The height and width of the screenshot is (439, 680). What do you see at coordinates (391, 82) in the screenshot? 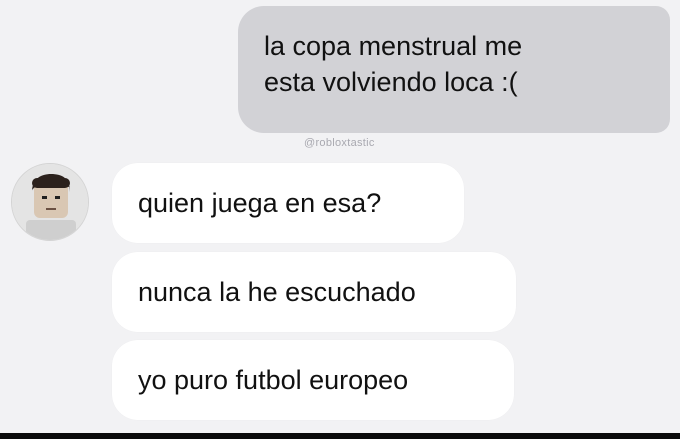
I see `sent-message-line: esta volviendo loca :(` at bounding box center [391, 82].